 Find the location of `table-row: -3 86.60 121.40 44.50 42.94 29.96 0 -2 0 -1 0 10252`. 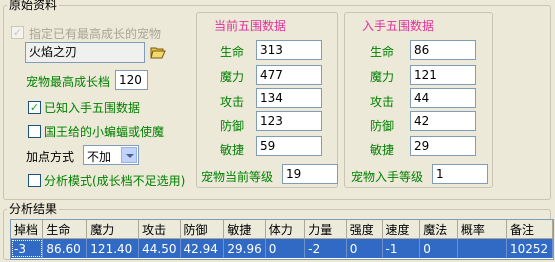

table-row: -3 86.60 121.40 44.50 42.94 29.96 0 -2 0 -1 0 10252 is located at coordinates (282, 248).